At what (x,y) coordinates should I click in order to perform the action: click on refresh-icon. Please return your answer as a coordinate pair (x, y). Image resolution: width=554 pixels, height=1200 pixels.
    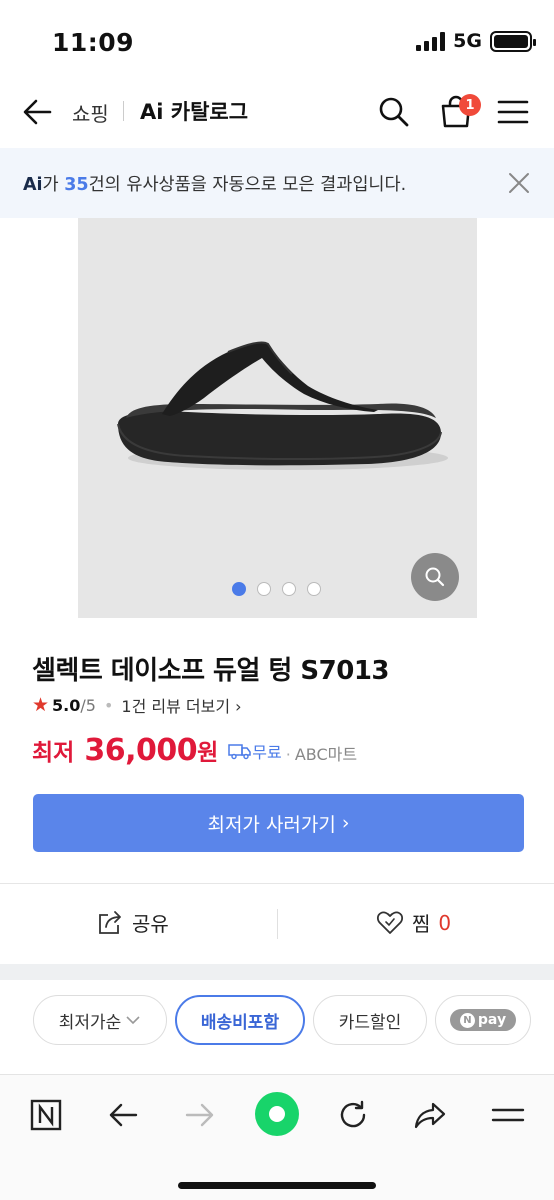
    Looking at the image, I should click on (353, 1115).